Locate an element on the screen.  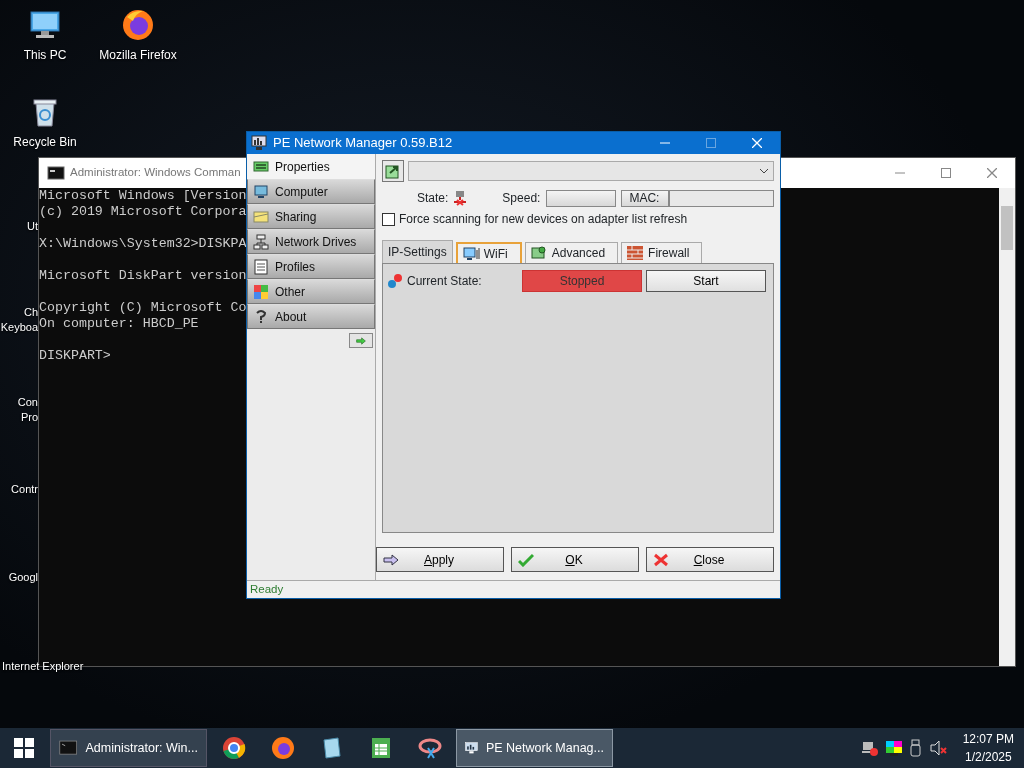
icon-label: Recycle Bin is located at coordinates (45, 142).